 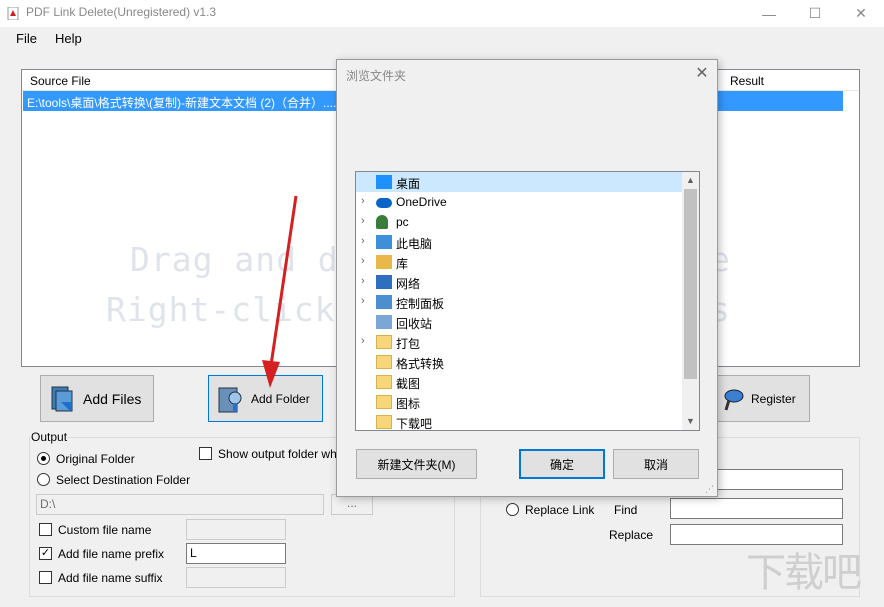 I want to click on tree-item-label: pc, so click(x=402, y=222).